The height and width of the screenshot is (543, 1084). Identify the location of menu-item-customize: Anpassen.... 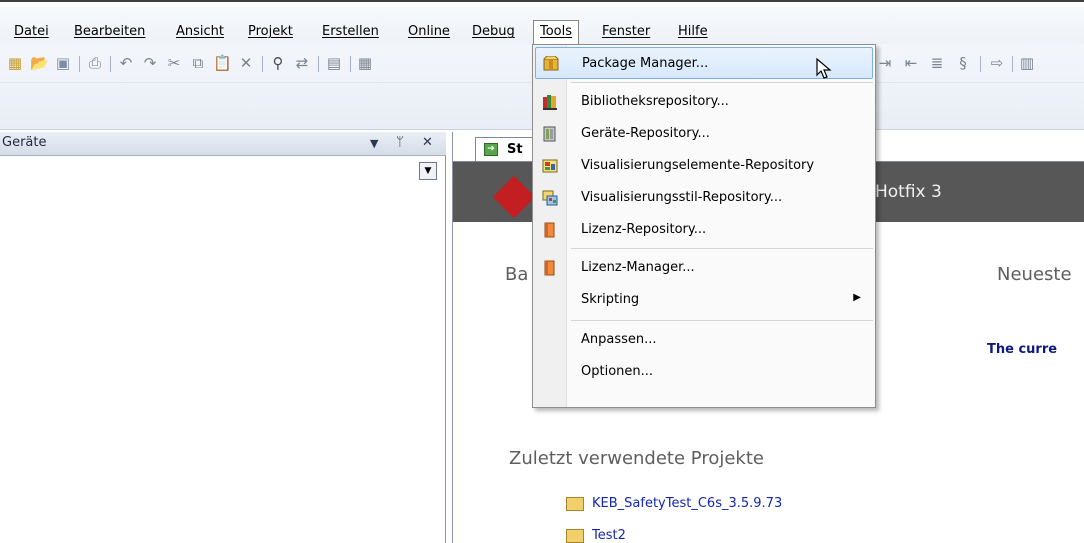
(704, 340).